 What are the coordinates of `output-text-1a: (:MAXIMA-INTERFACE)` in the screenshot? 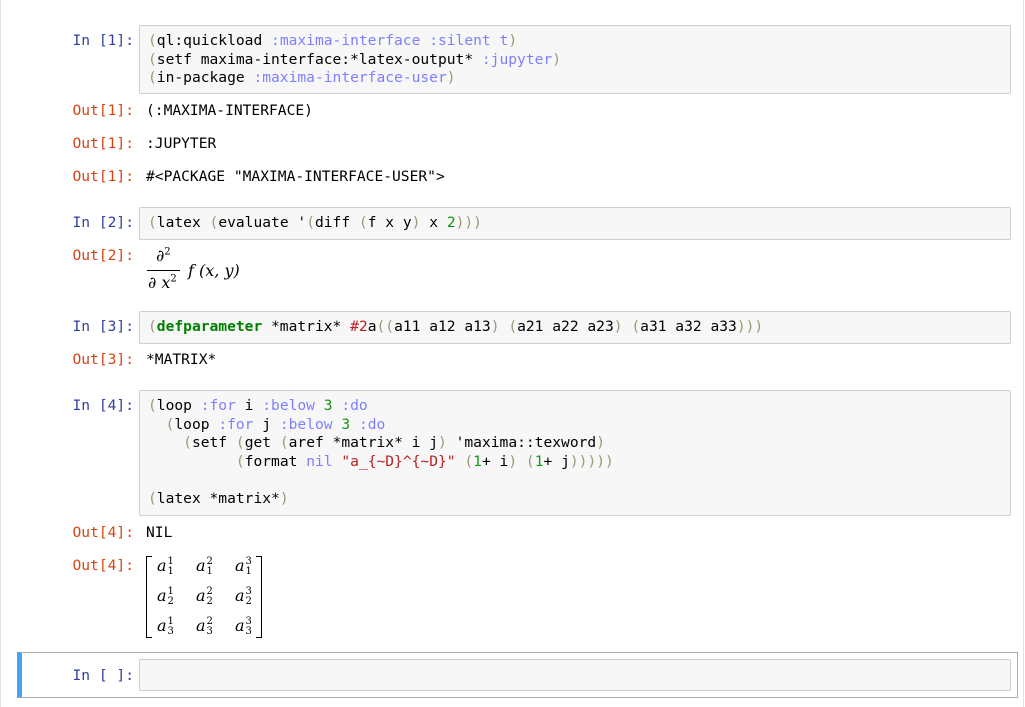 It's located at (229, 110).